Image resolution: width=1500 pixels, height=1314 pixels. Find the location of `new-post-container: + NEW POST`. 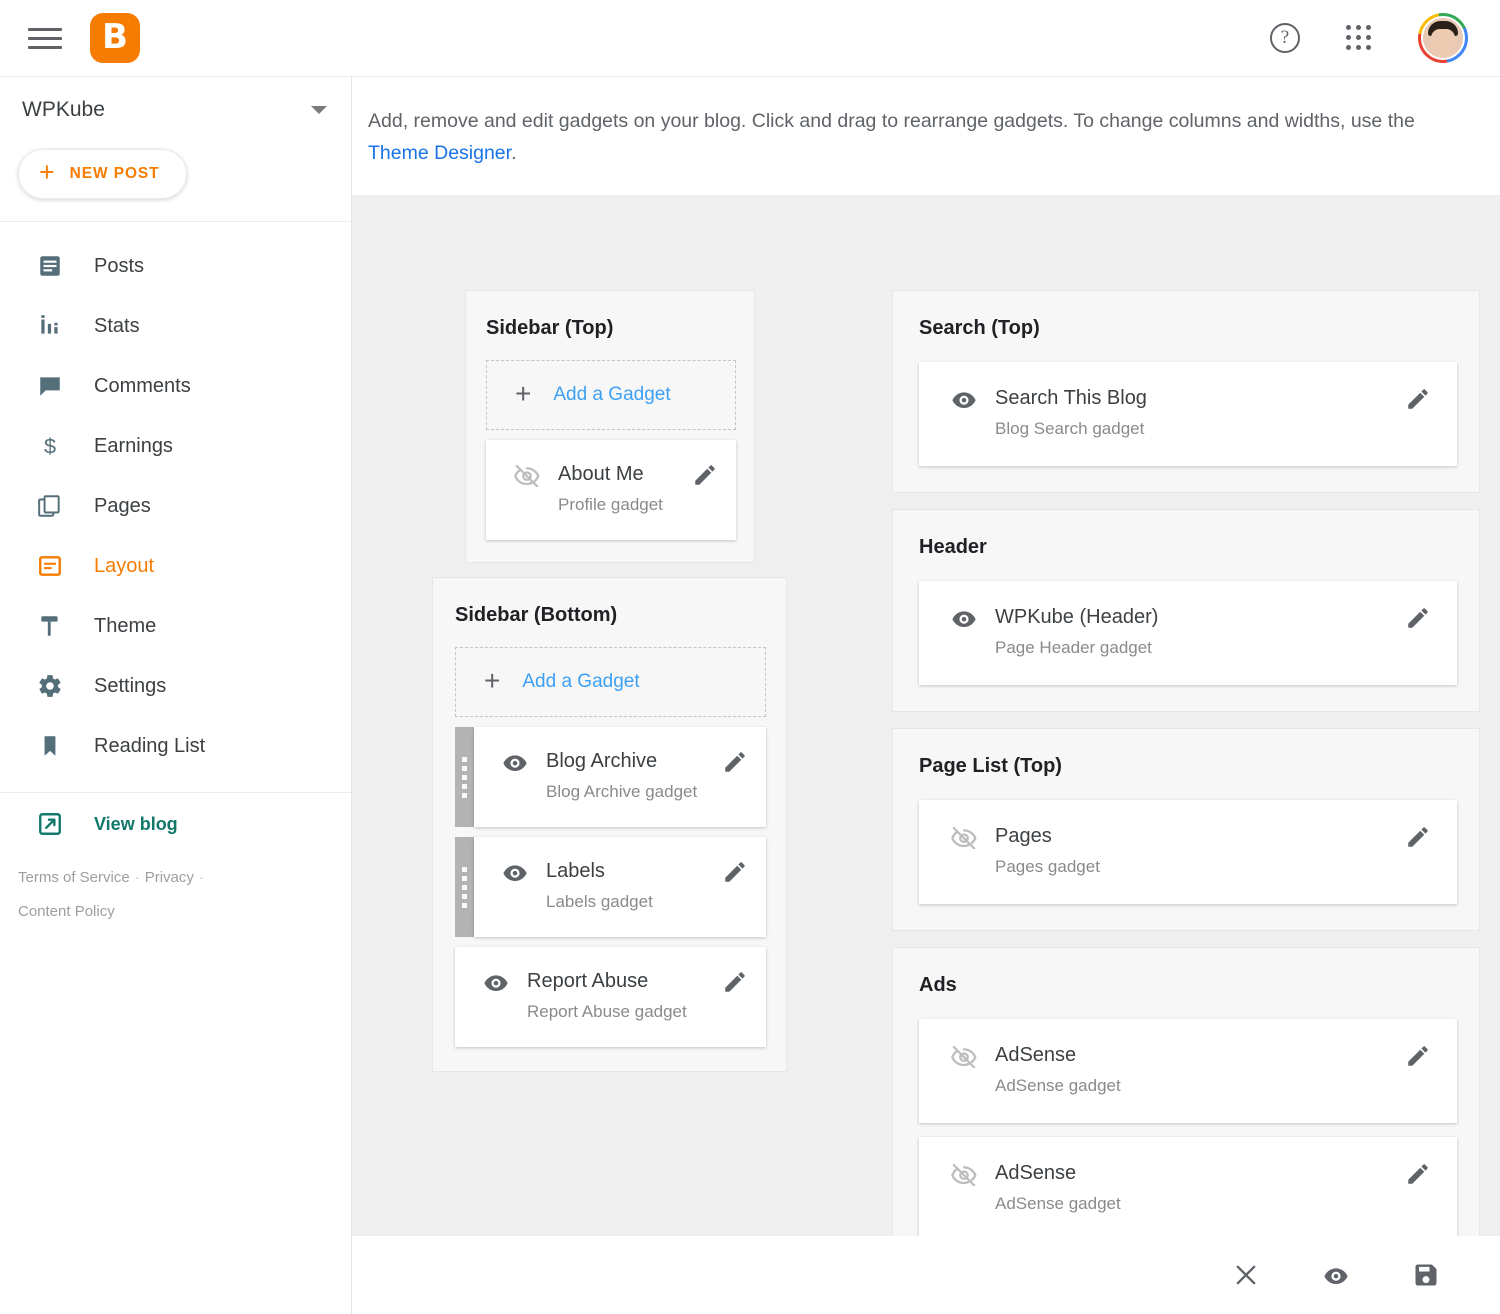

new-post-container: + NEW POST is located at coordinates (175, 182).